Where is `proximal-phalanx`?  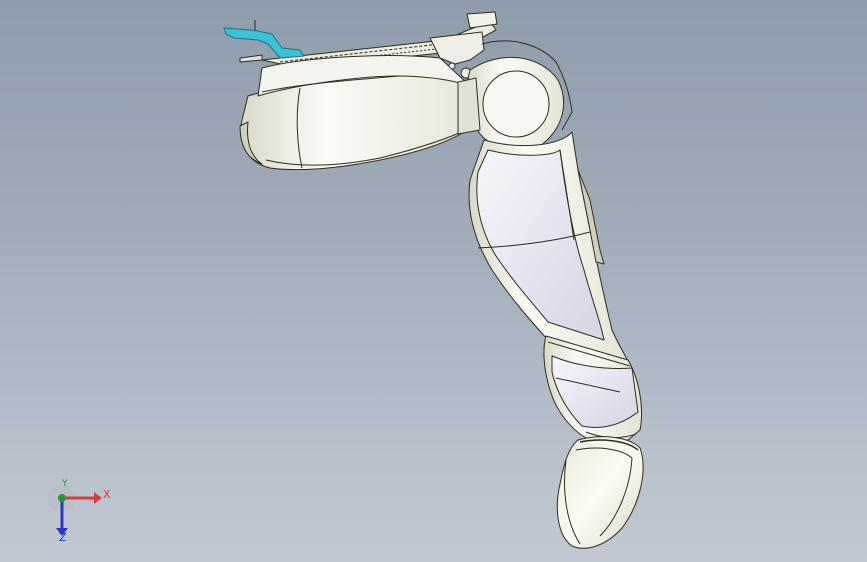
proximal-phalanx is located at coordinates (548, 247).